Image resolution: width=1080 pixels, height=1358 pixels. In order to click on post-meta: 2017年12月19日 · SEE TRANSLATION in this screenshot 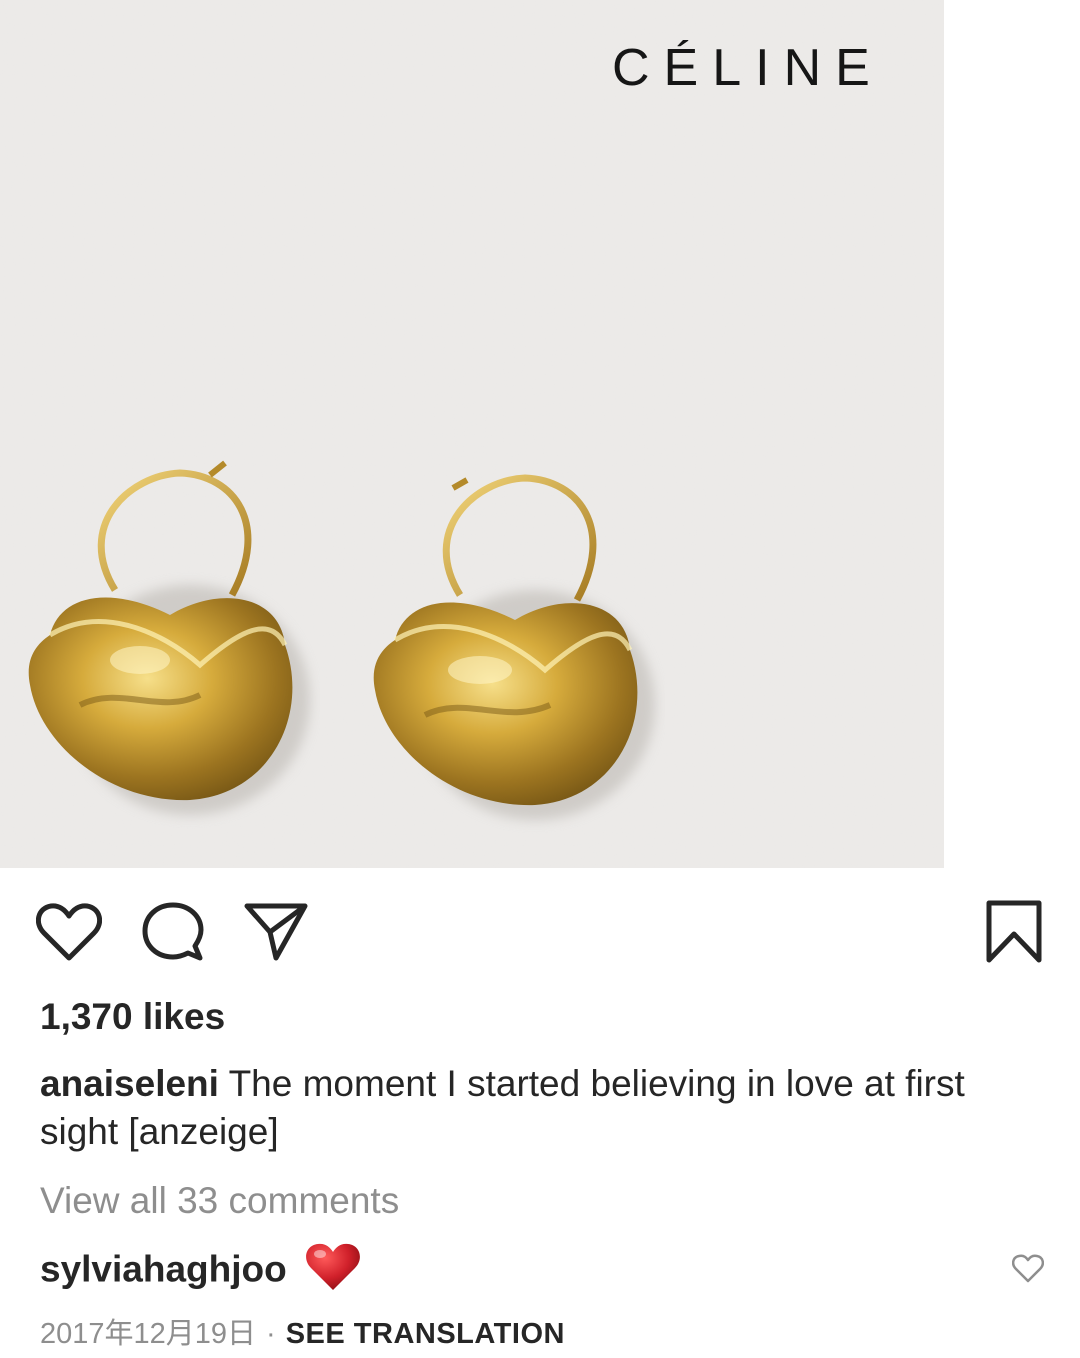, I will do `click(302, 1331)`.